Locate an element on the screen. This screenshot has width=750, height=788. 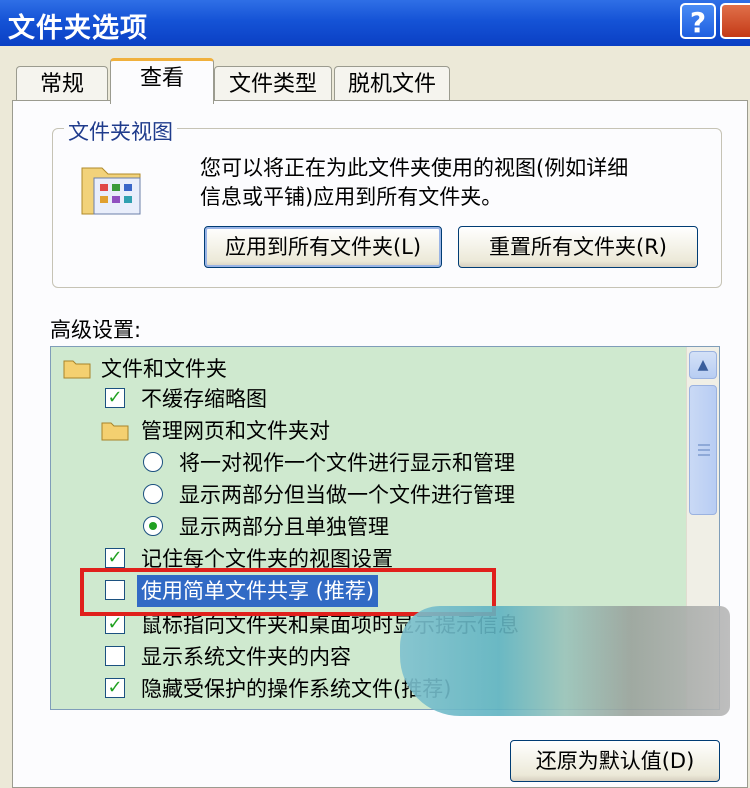
window-title: 文件夹选项 is located at coordinates (78, 28).